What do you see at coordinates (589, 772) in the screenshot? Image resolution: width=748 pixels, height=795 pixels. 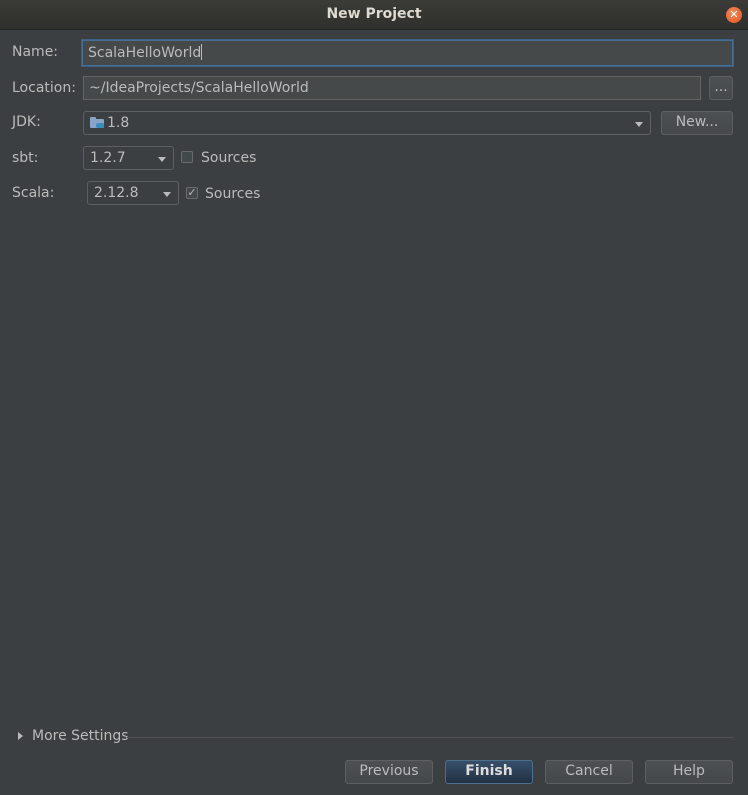 I see `cancel-button: Cancel` at bounding box center [589, 772].